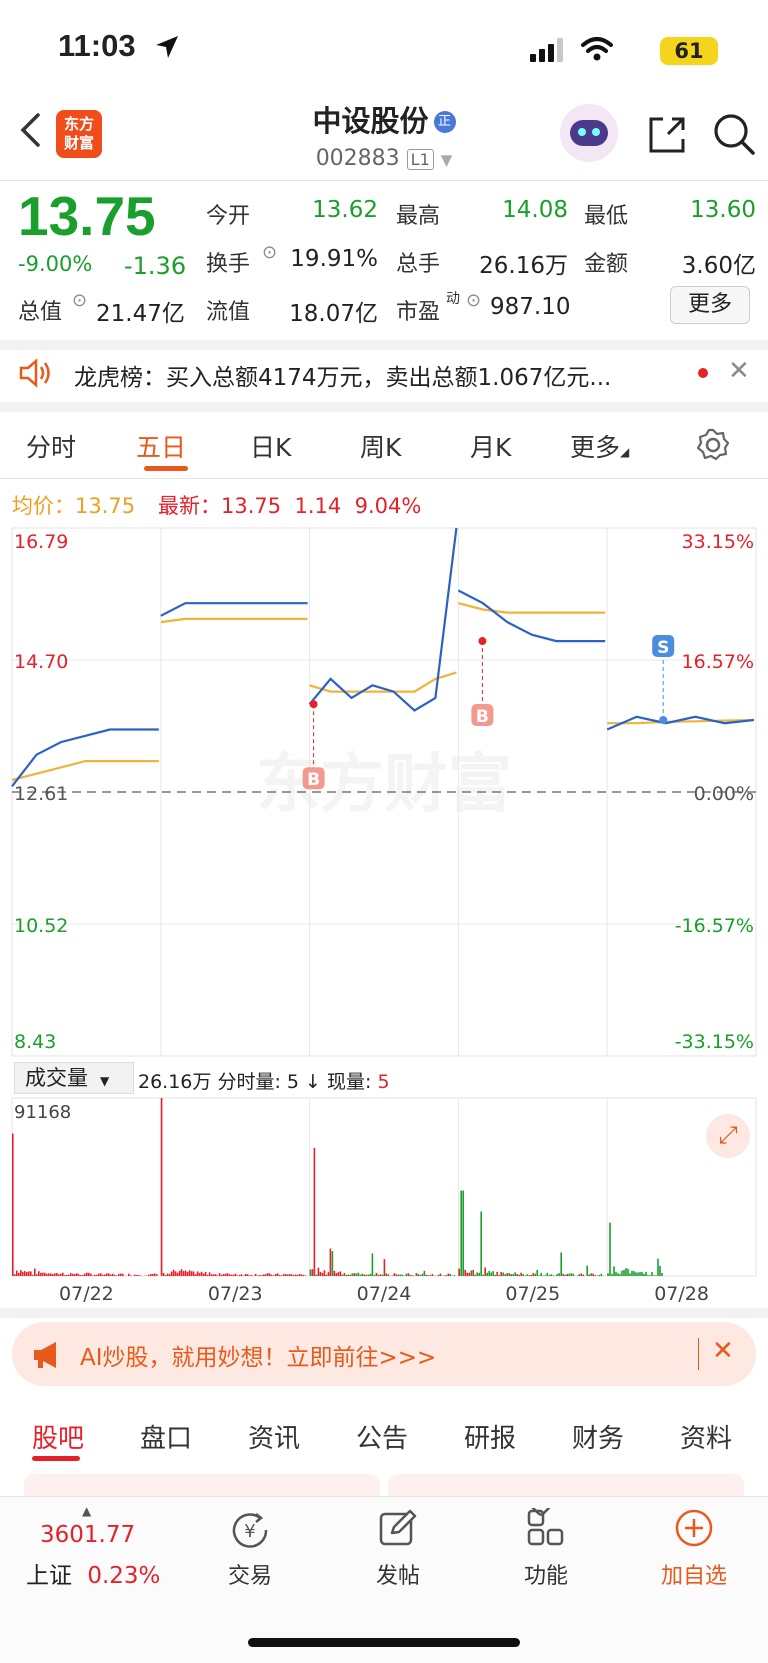 This screenshot has width=768, height=1663. Describe the element at coordinates (418, 216) in the screenshot. I see `high-label: 最高` at that location.